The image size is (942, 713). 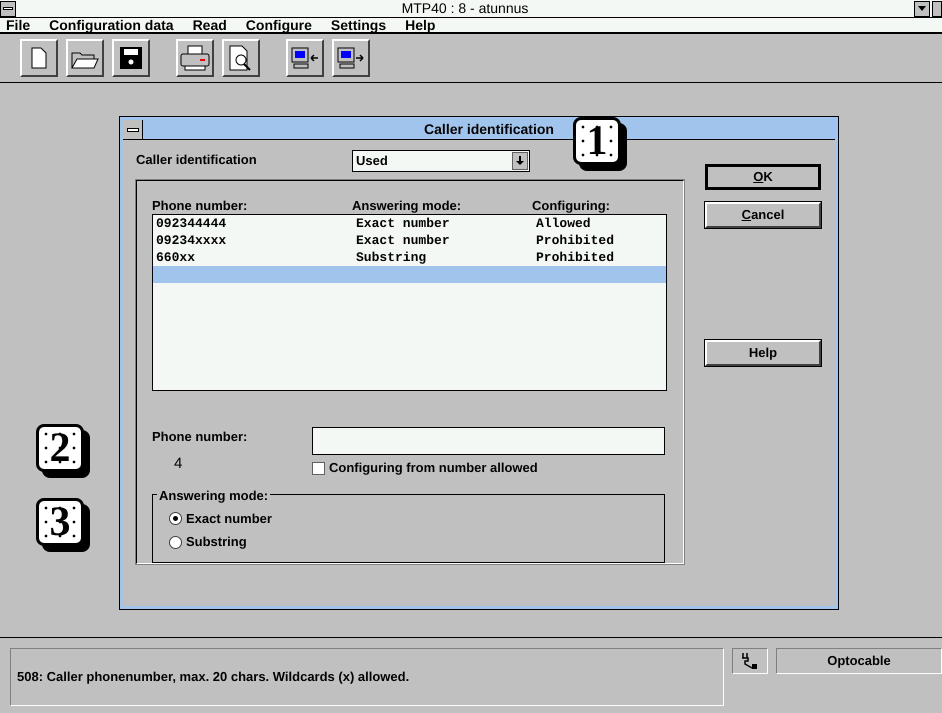 What do you see at coordinates (85, 58) in the screenshot?
I see `open-folder-button` at bounding box center [85, 58].